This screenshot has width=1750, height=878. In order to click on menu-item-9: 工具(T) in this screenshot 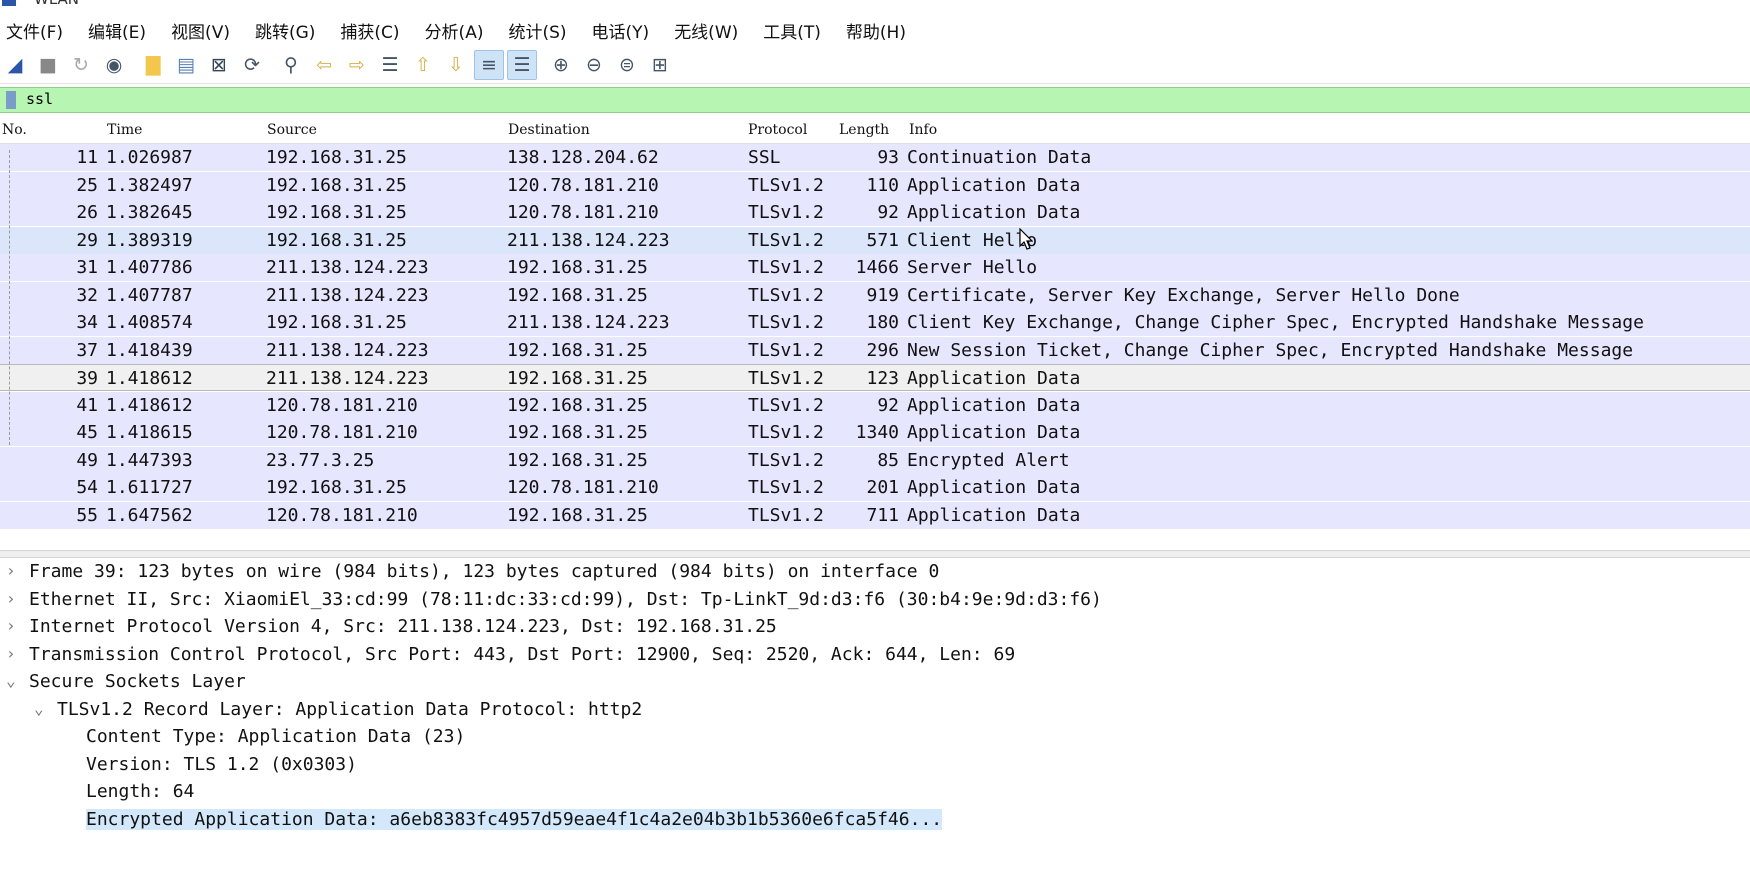, I will do `click(792, 30)`.